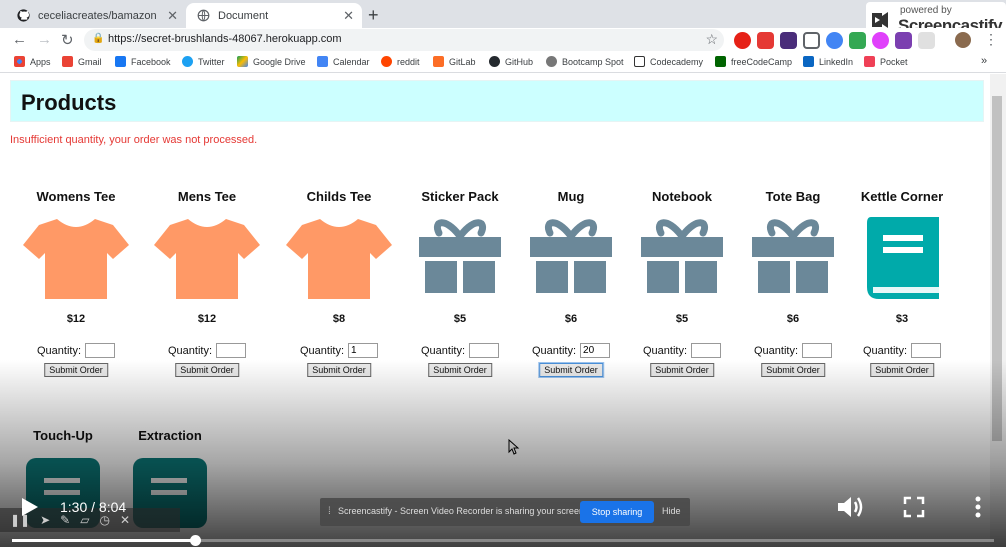  What do you see at coordinates (343, 61) in the screenshot?
I see `bookmark-calendar: Calendar` at bounding box center [343, 61].